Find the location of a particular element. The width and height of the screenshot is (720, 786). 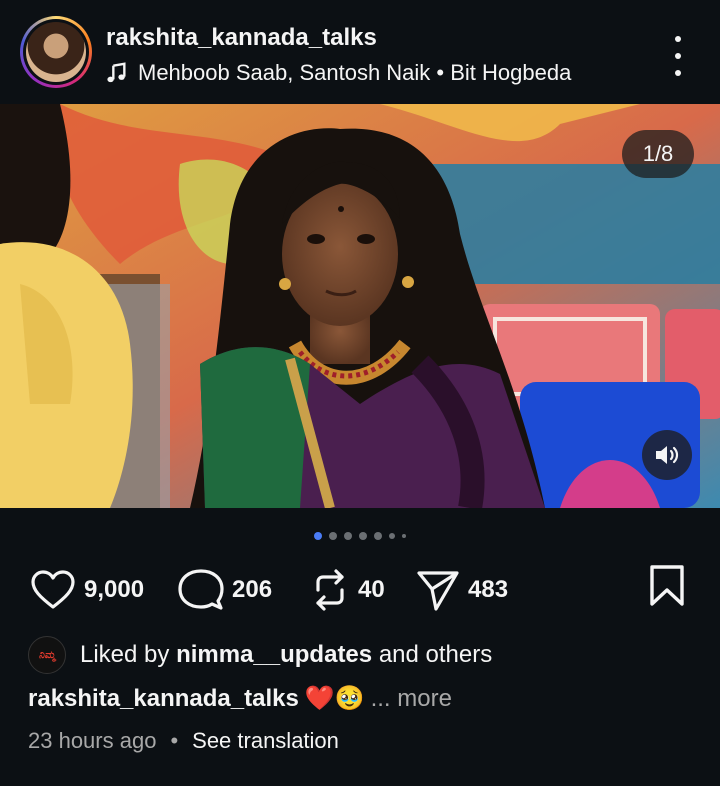

post-username: rakshita_kannada_talks is located at coordinates (241, 38).